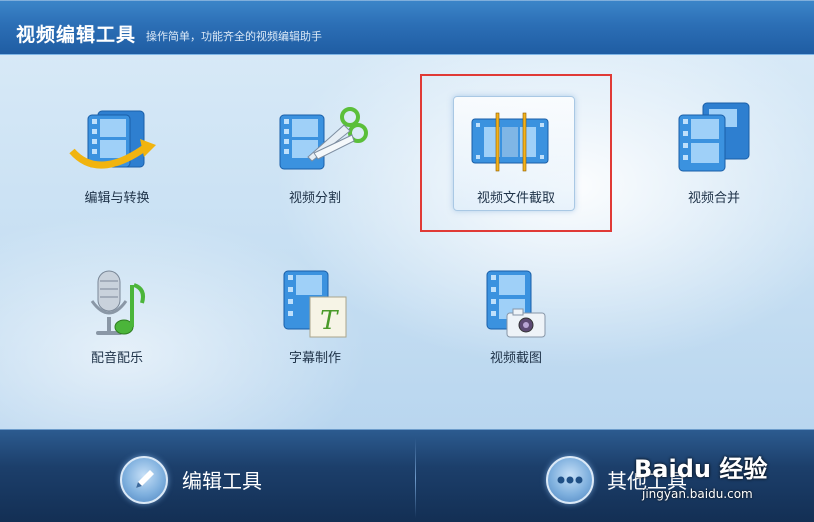  What do you see at coordinates (314, 198) in the screenshot?
I see `tool-label: 视频分割` at bounding box center [314, 198].